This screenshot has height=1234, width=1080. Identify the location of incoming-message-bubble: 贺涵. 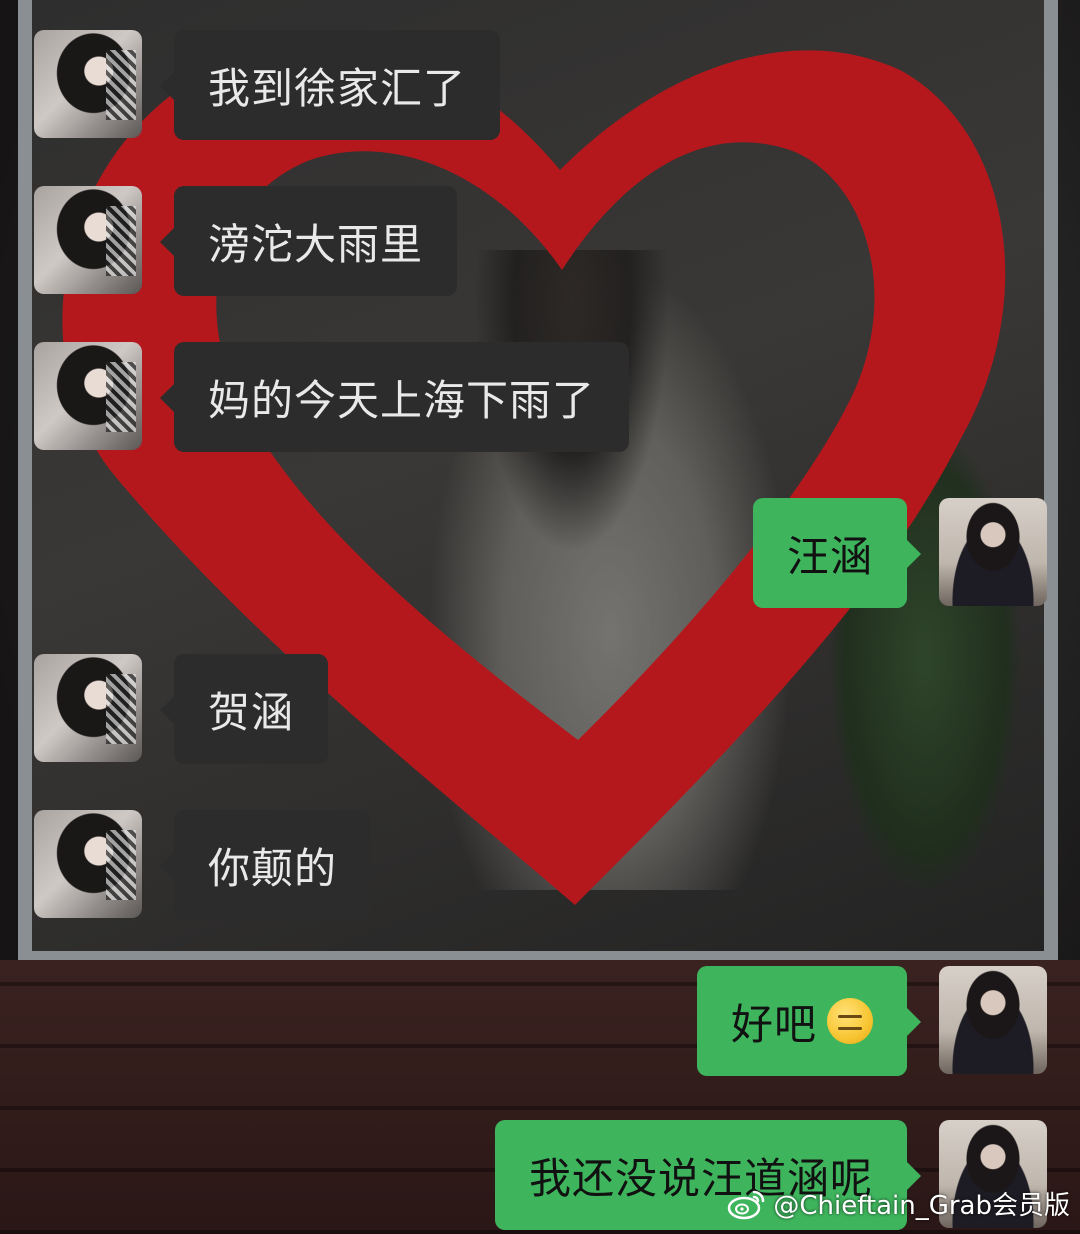
(244, 709).